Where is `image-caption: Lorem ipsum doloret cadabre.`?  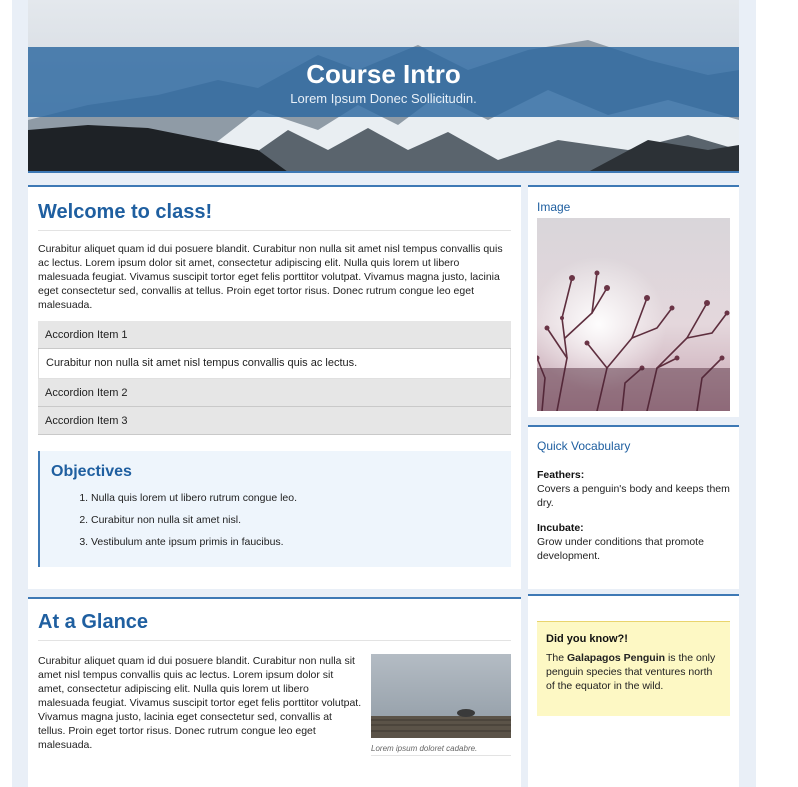 image-caption: Lorem ipsum doloret cadabre. is located at coordinates (441, 750).